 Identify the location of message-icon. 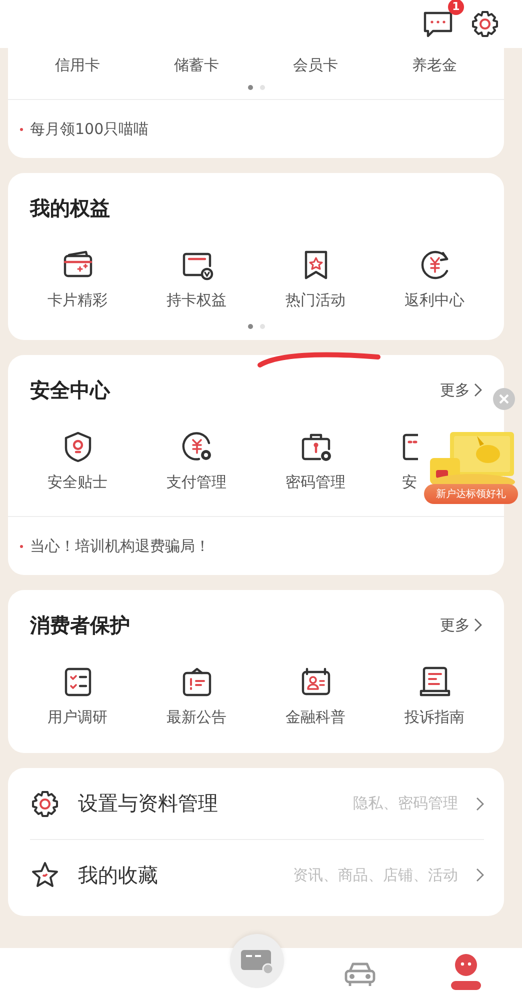
(438, 24).